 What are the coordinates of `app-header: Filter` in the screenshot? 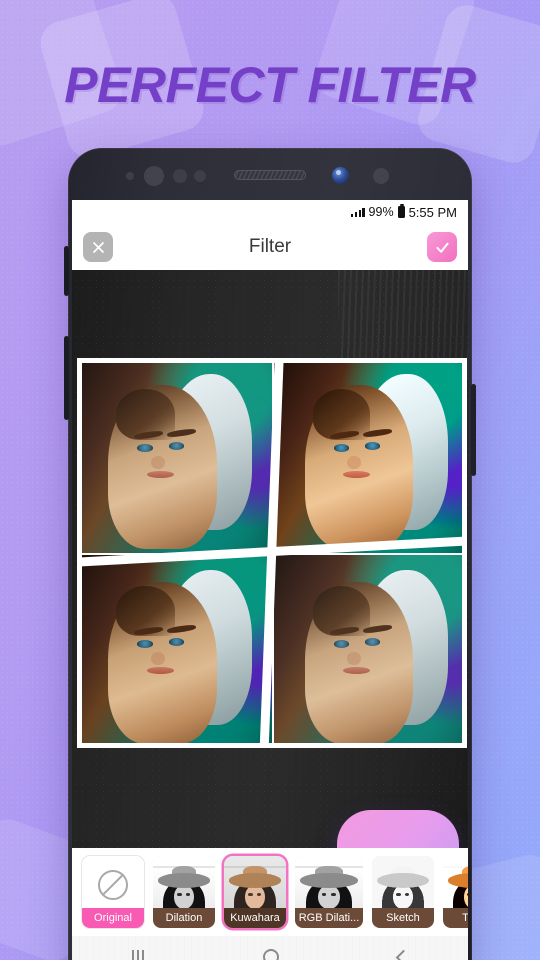 It's located at (270, 247).